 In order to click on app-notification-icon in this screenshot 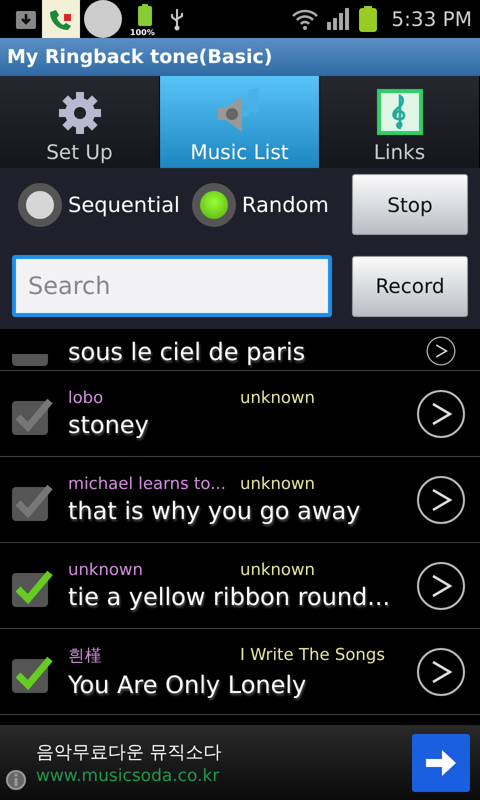, I will do `click(61, 19)`.